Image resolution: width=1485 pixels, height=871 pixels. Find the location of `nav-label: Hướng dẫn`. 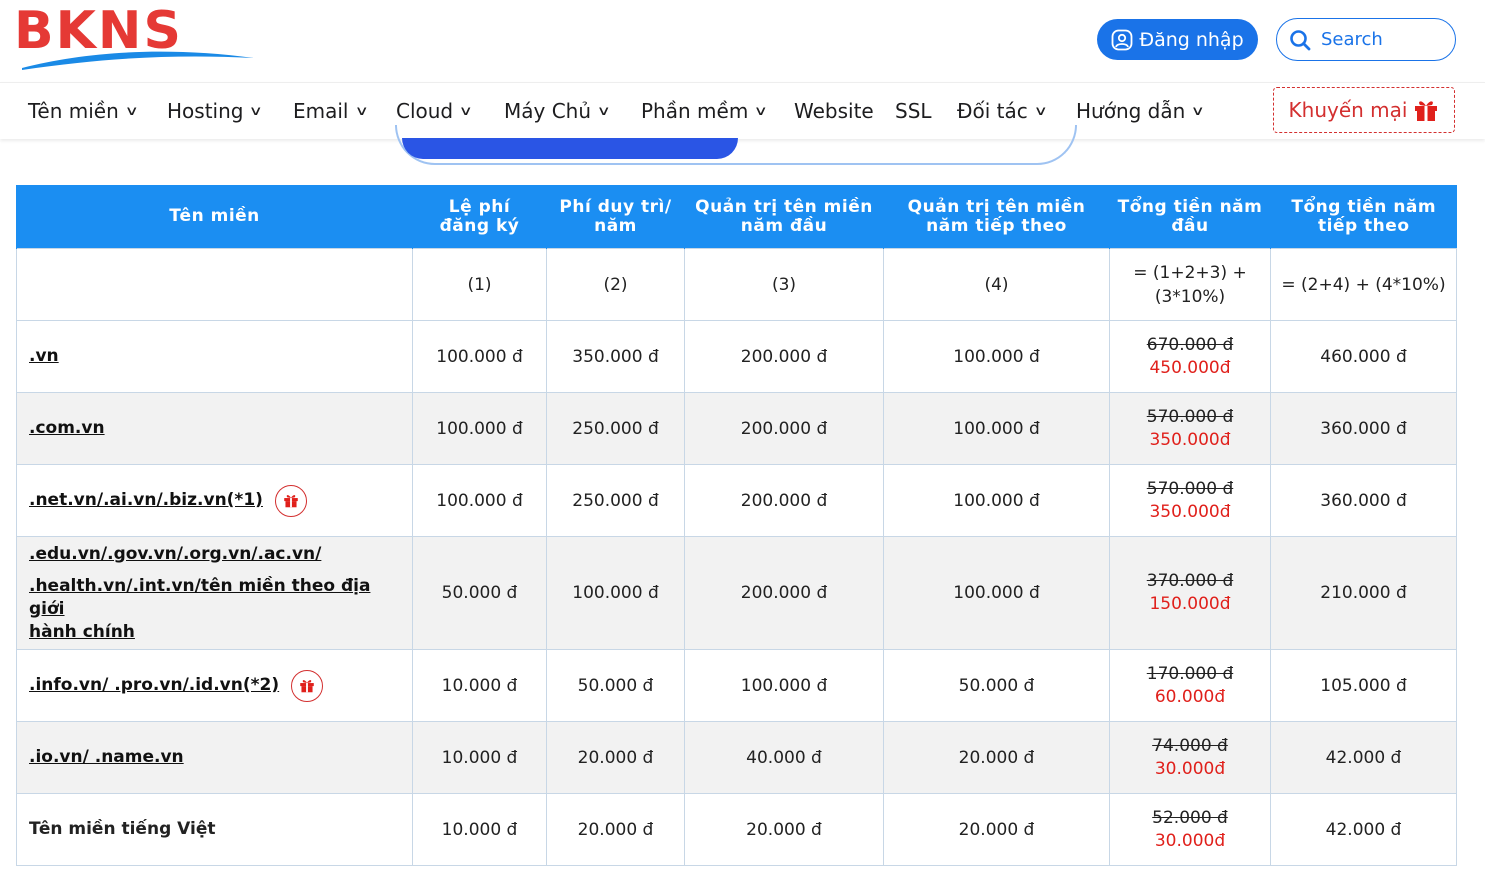

nav-label: Hướng dẫn is located at coordinates (1131, 111).